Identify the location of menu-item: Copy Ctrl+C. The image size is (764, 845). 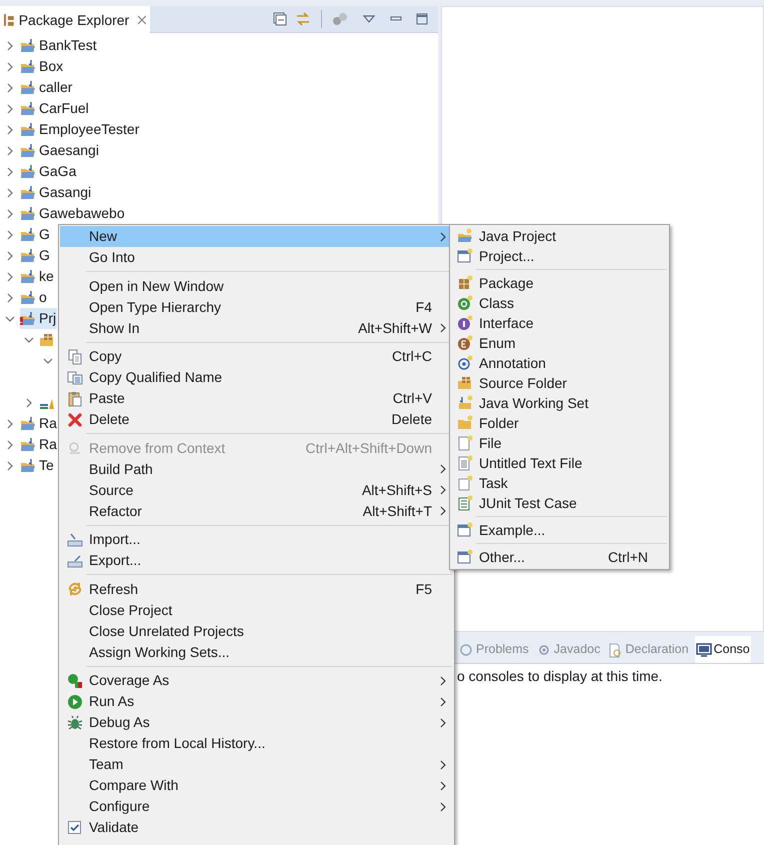
(256, 356).